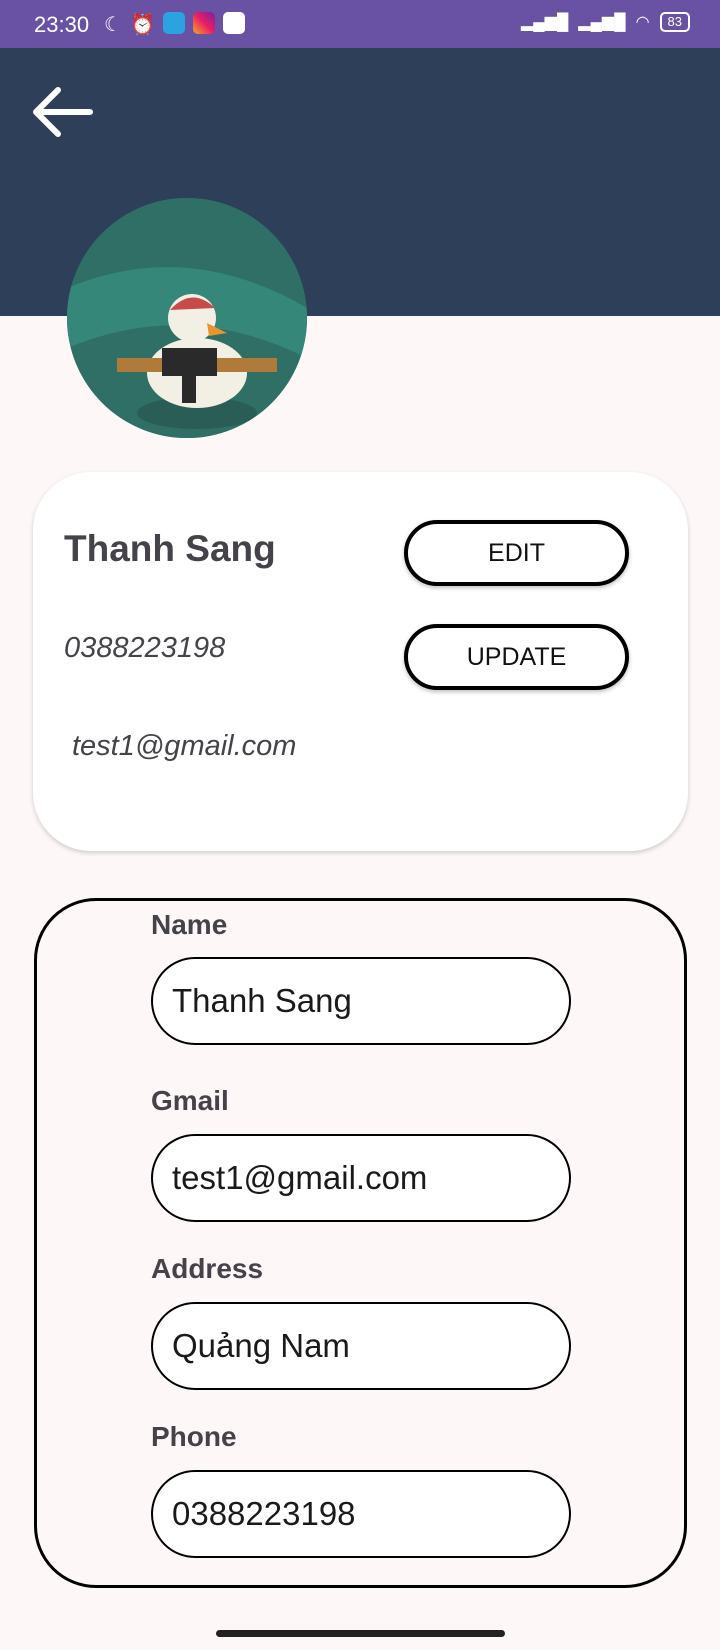 The image size is (720, 1650). I want to click on gmail-field, so click(361, 1178).